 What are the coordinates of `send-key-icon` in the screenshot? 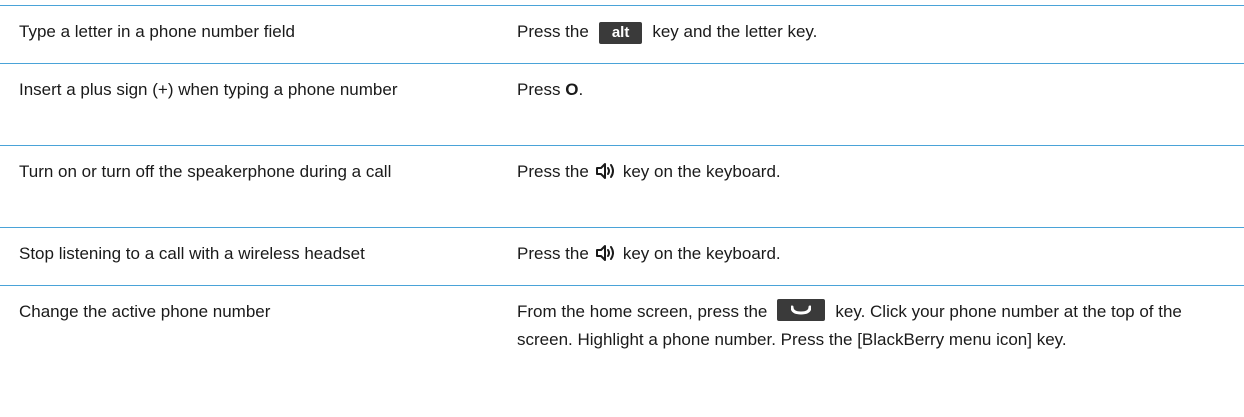 It's located at (801, 310).